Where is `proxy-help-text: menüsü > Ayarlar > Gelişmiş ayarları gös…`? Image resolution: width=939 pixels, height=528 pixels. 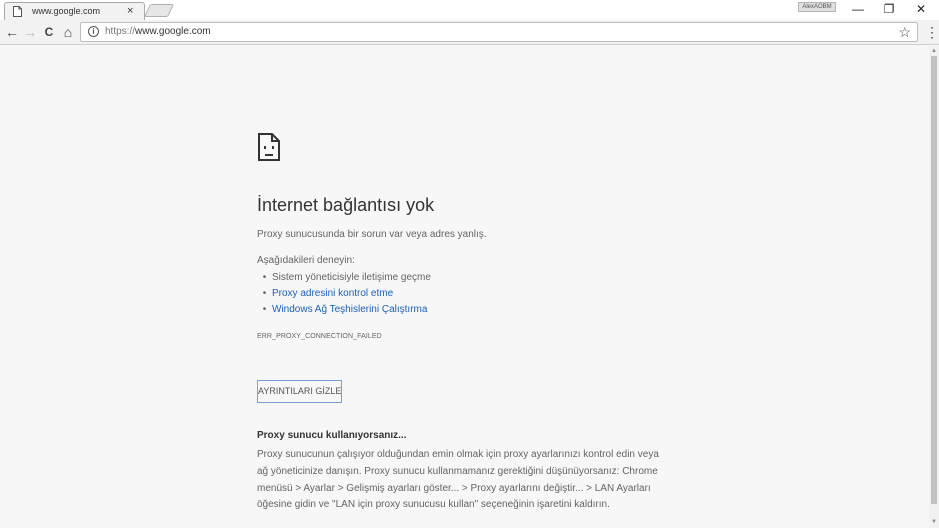
proxy-help-text: menüsü > Ayarlar > Gelişmiş ayarları gös… is located at coordinates (454, 488).